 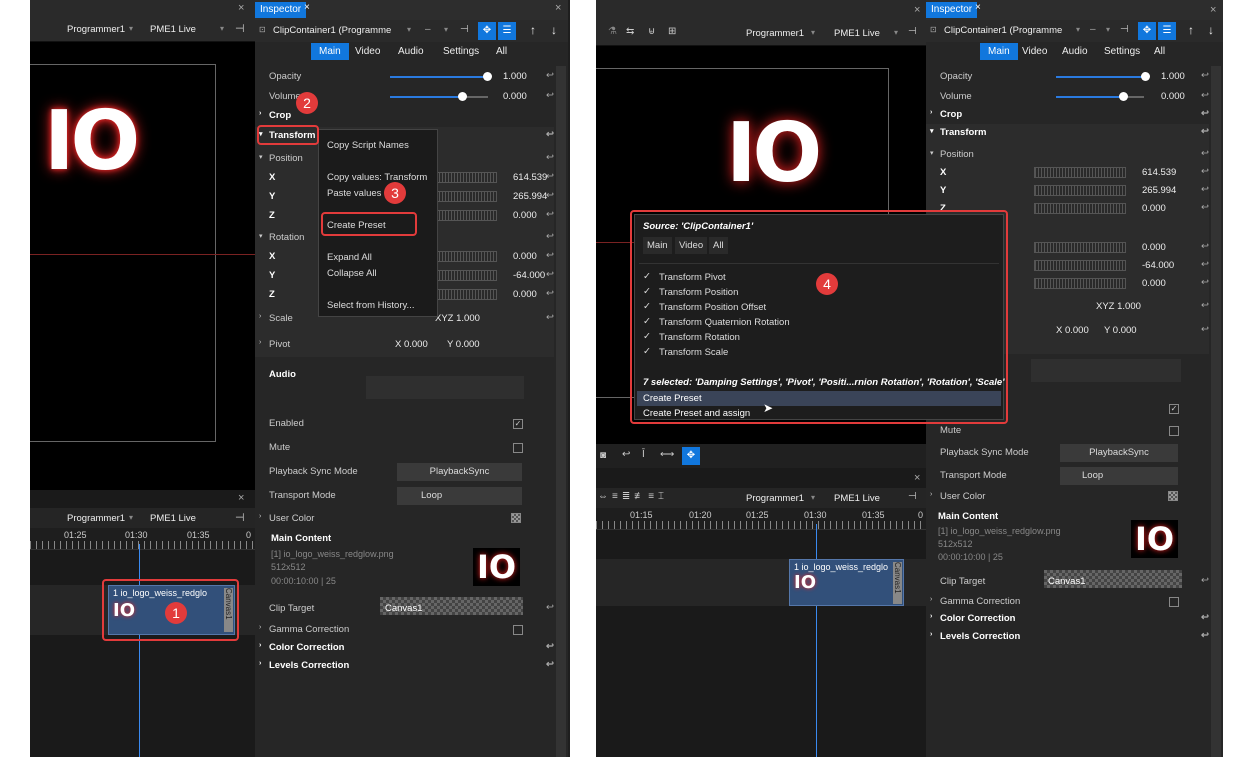 What do you see at coordinates (1067, 115) in the screenshot?
I see `crop-row: › Crop ↩` at bounding box center [1067, 115].